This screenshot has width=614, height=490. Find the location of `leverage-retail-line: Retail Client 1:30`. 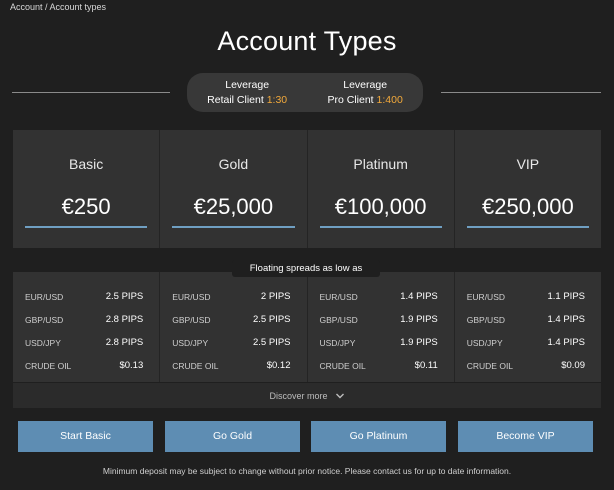

leverage-retail-line: Retail Client 1:30 is located at coordinates (247, 100).